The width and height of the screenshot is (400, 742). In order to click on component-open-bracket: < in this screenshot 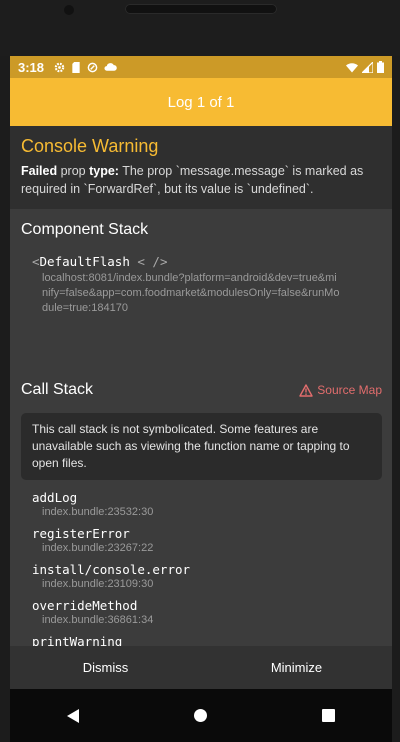, I will do `click(36, 261)`.